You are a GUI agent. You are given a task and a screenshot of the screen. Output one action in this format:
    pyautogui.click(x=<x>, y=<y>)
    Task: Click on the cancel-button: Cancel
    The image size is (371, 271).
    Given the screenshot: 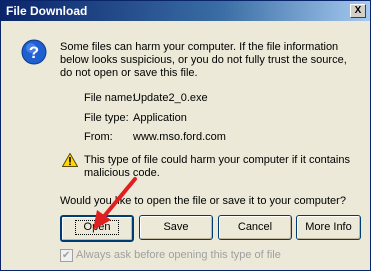 What is the action you would take?
    pyautogui.click(x=255, y=227)
    